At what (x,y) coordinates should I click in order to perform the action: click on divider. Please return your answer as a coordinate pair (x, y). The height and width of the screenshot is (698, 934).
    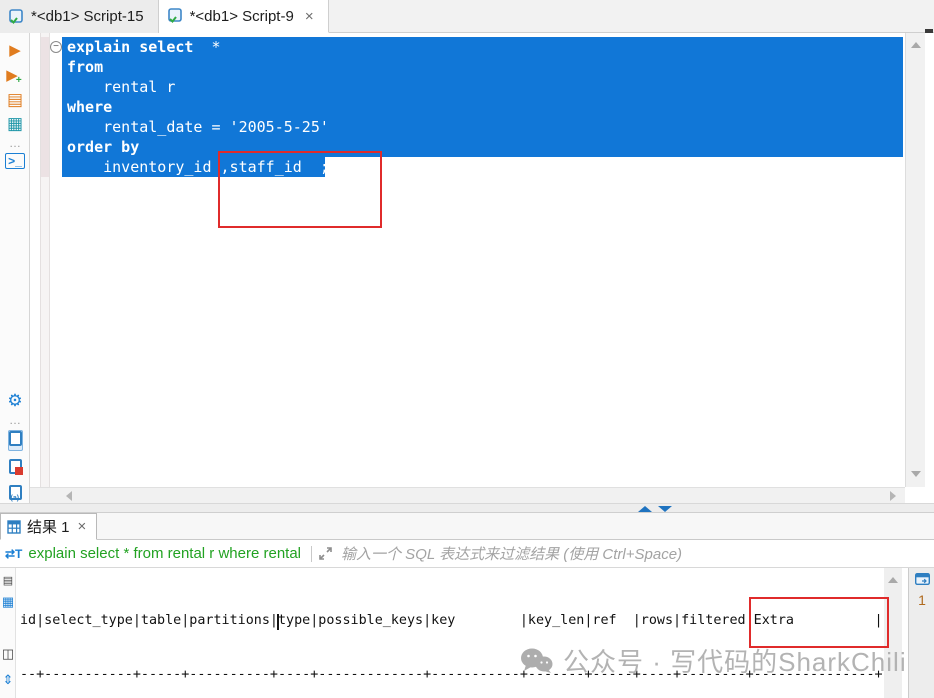
    Looking at the image, I should click on (312, 553).